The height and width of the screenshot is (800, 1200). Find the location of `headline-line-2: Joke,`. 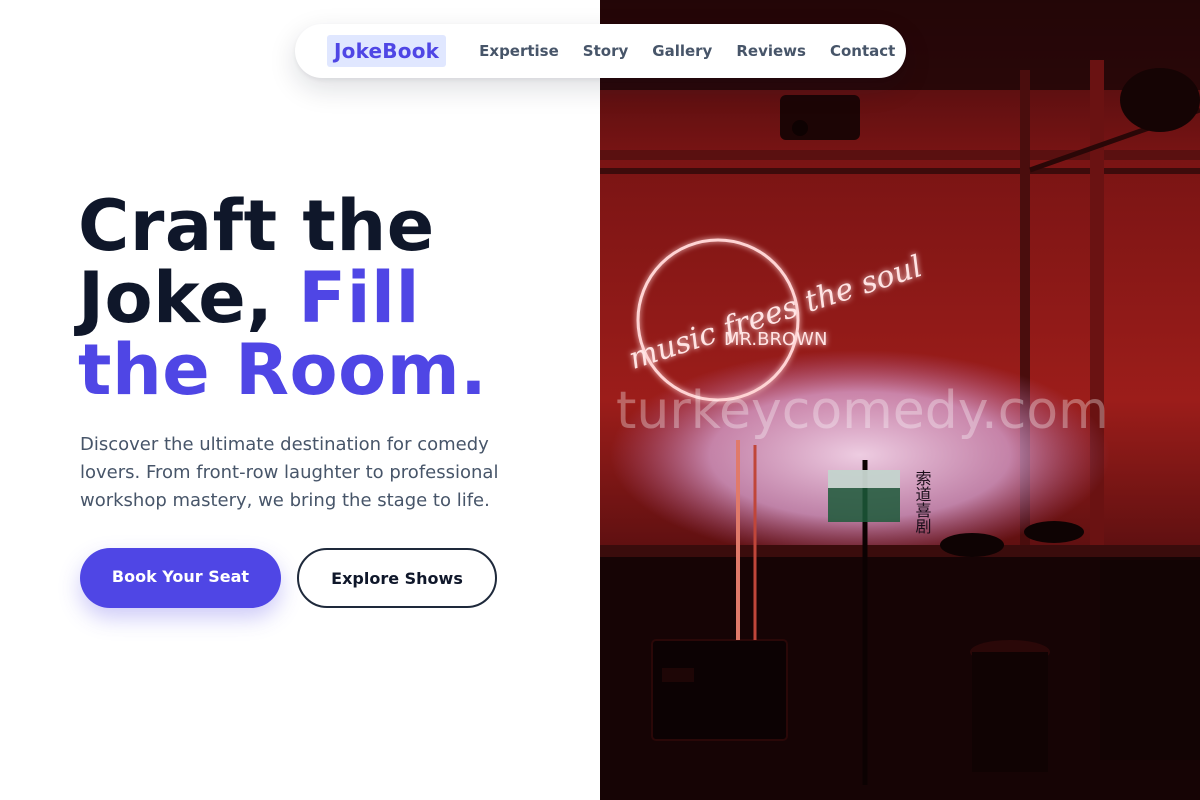

headline-line-2: Joke, is located at coordinates (188, 298).